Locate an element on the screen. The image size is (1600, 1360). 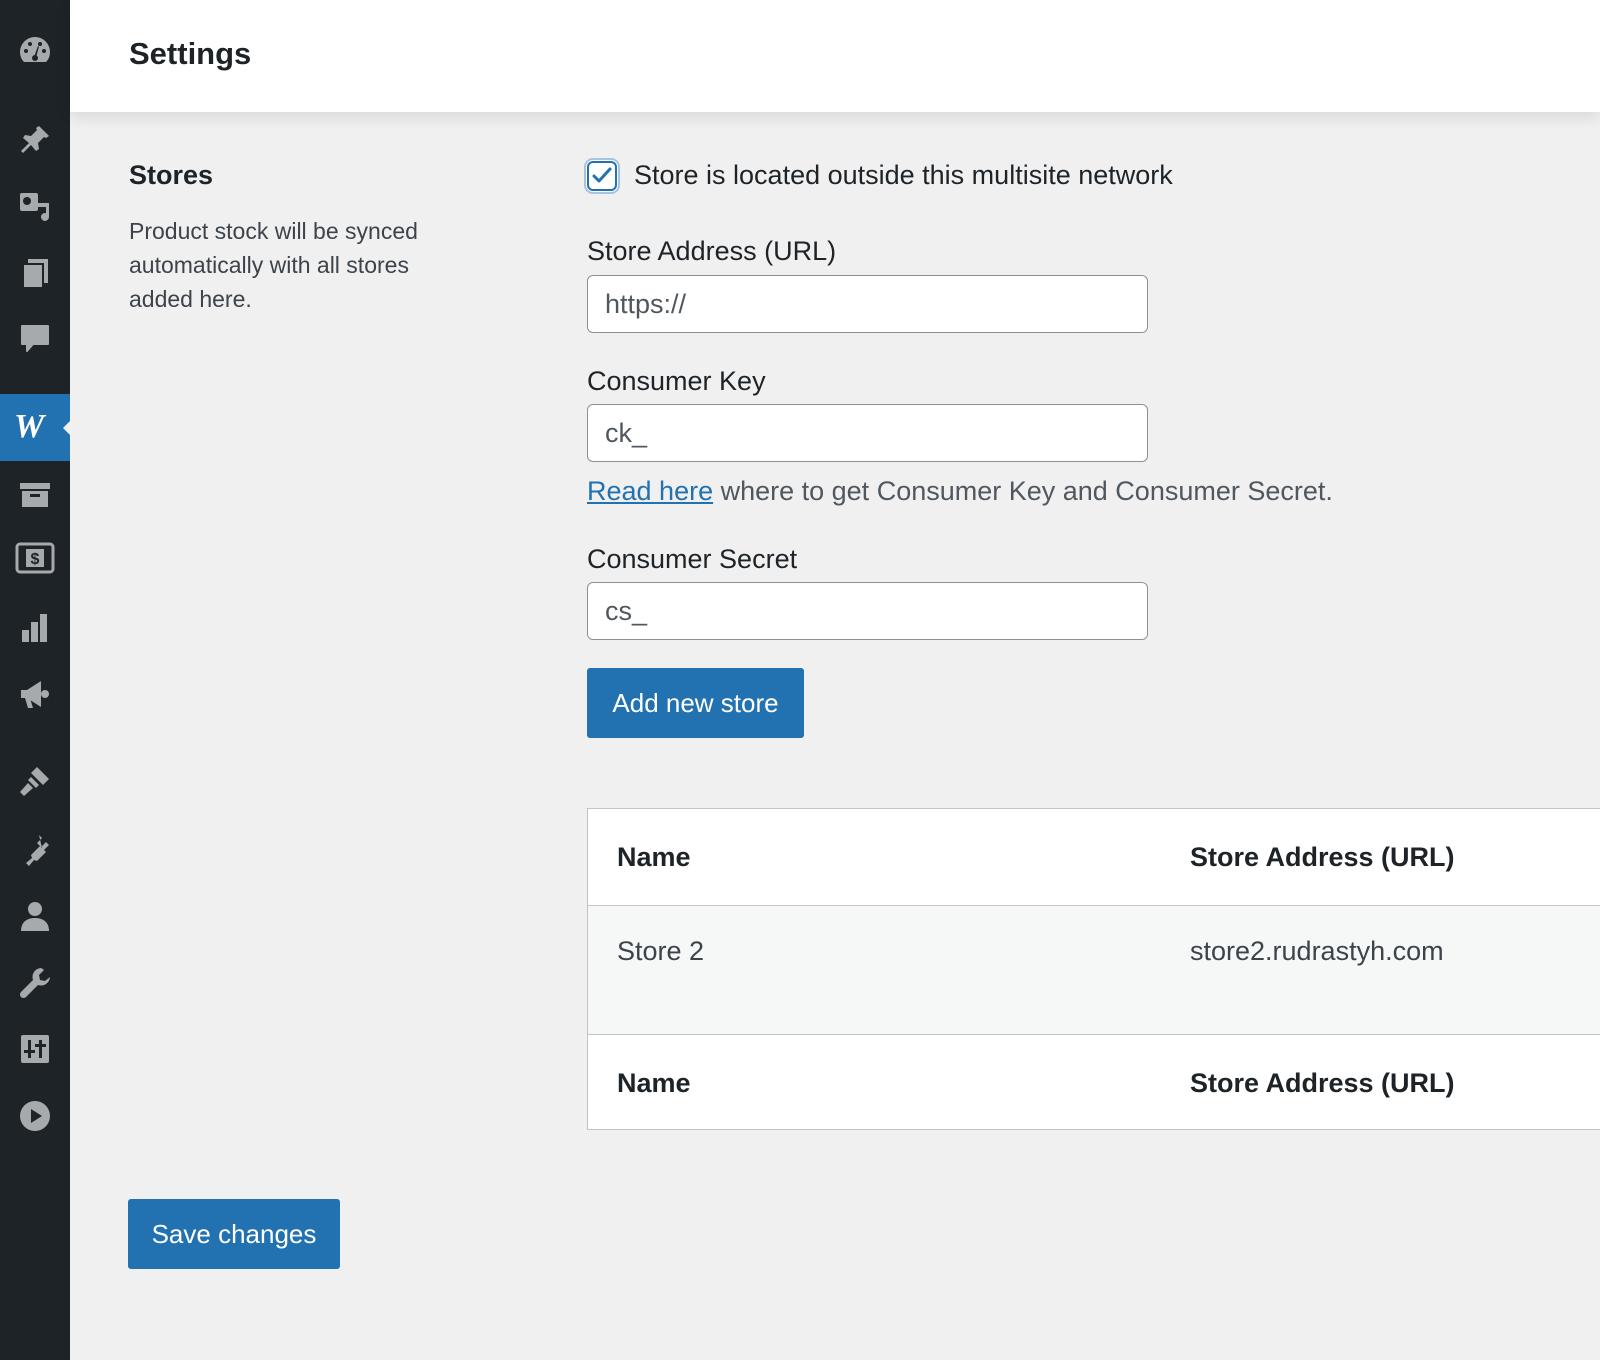
media-icon is located at coordinates (35, 207).